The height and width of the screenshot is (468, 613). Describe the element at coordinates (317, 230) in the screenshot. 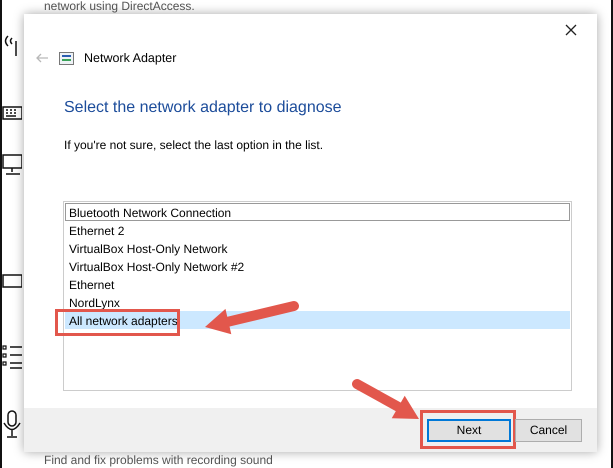

I see `list-item: Ethernet 2` at that location.